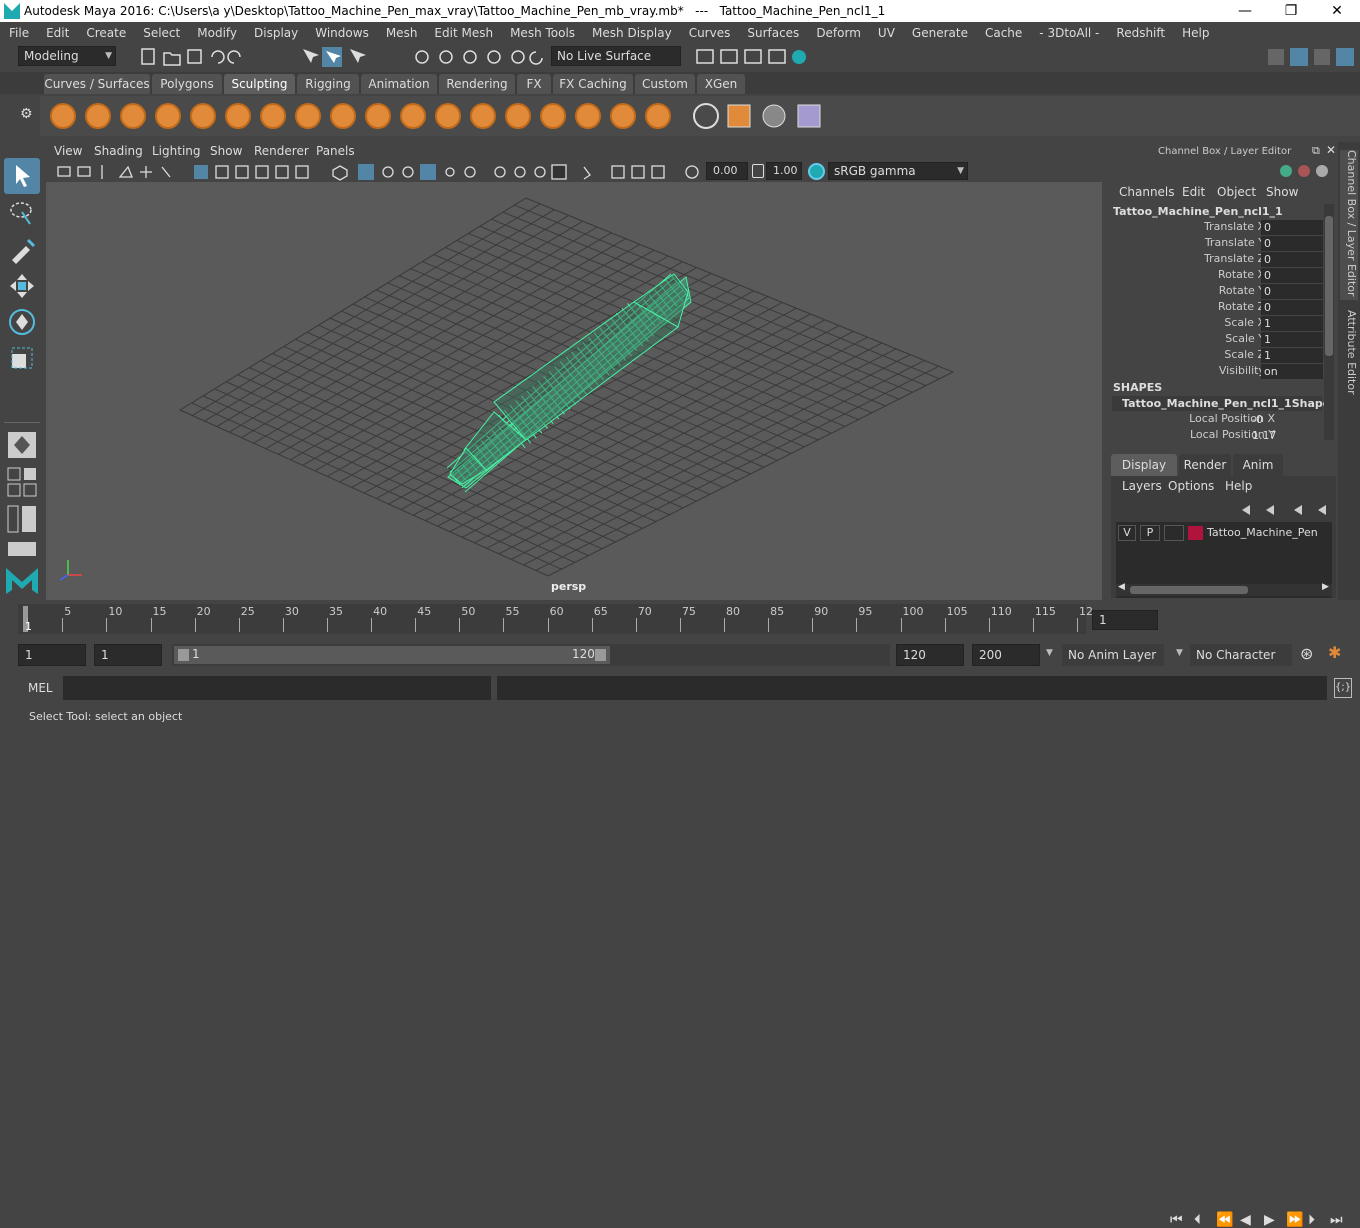  I want to click on layer-scroll-thumb, so click(1189, 590).